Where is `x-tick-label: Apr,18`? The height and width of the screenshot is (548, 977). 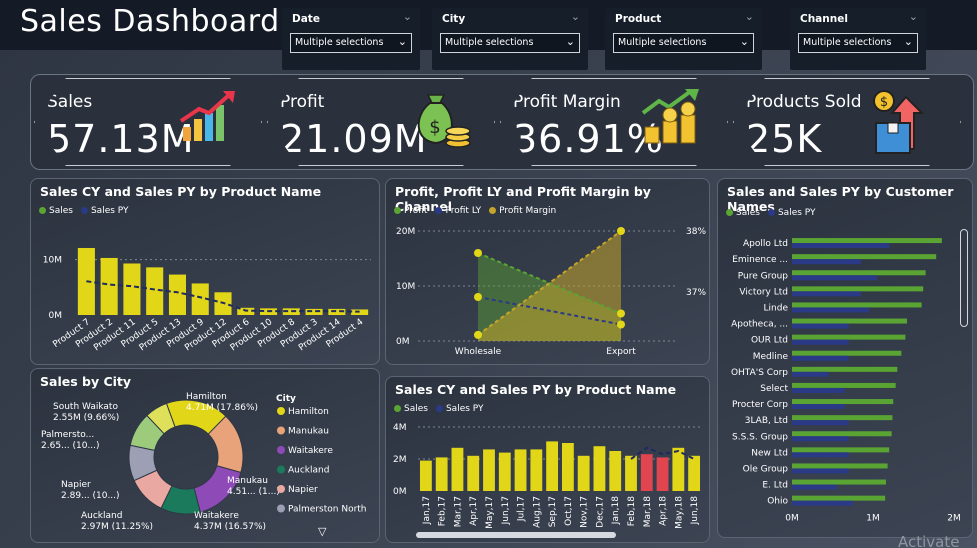
x-tick-label: Apr,18 is located at coordinates (664, 511).